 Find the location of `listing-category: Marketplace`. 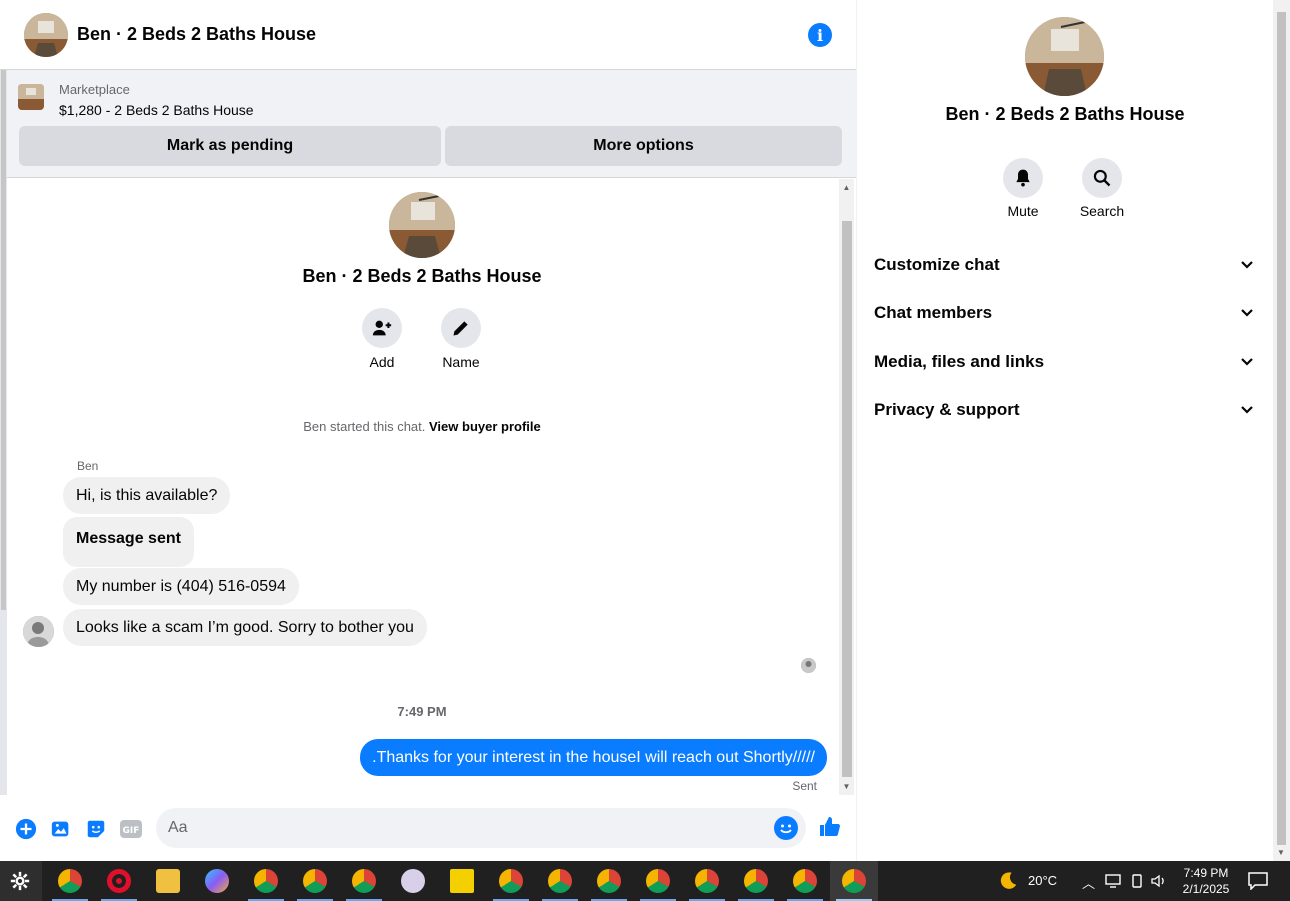

listing-category: Marketplace is located at coordinates (94, 89).